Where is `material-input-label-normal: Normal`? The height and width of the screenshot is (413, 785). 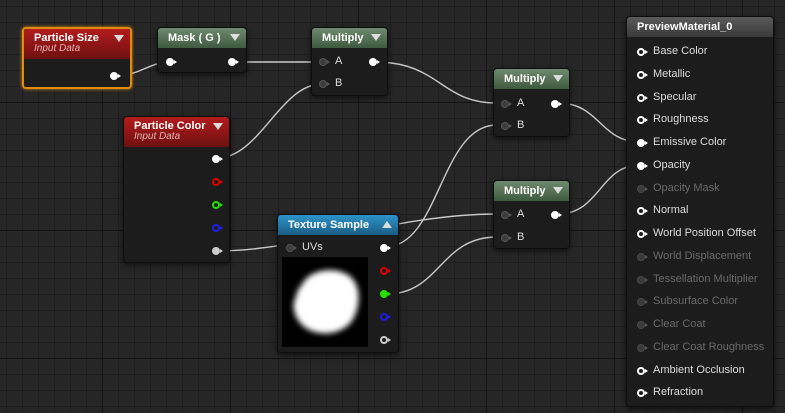 material-input-label-normal: Normal is located at coordinates (671, 210).